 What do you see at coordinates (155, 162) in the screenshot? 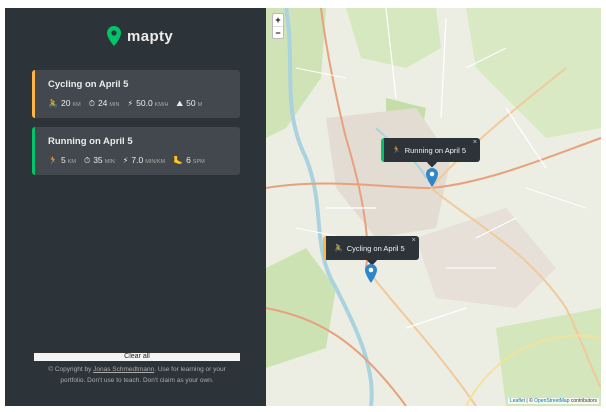
I see `workout-unit: min/km` at bounding box center [155, 162].